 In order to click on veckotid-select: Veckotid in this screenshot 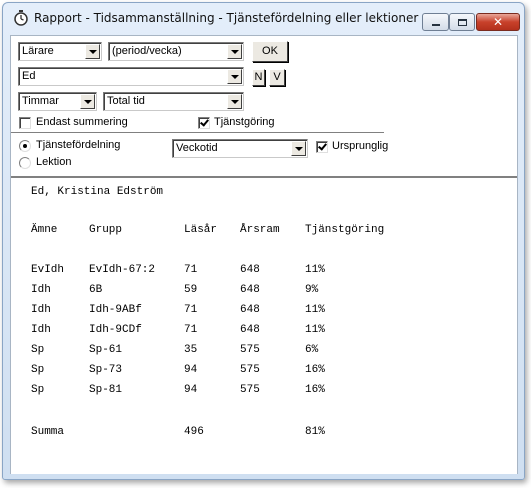, I will do `click(240, 148)`.